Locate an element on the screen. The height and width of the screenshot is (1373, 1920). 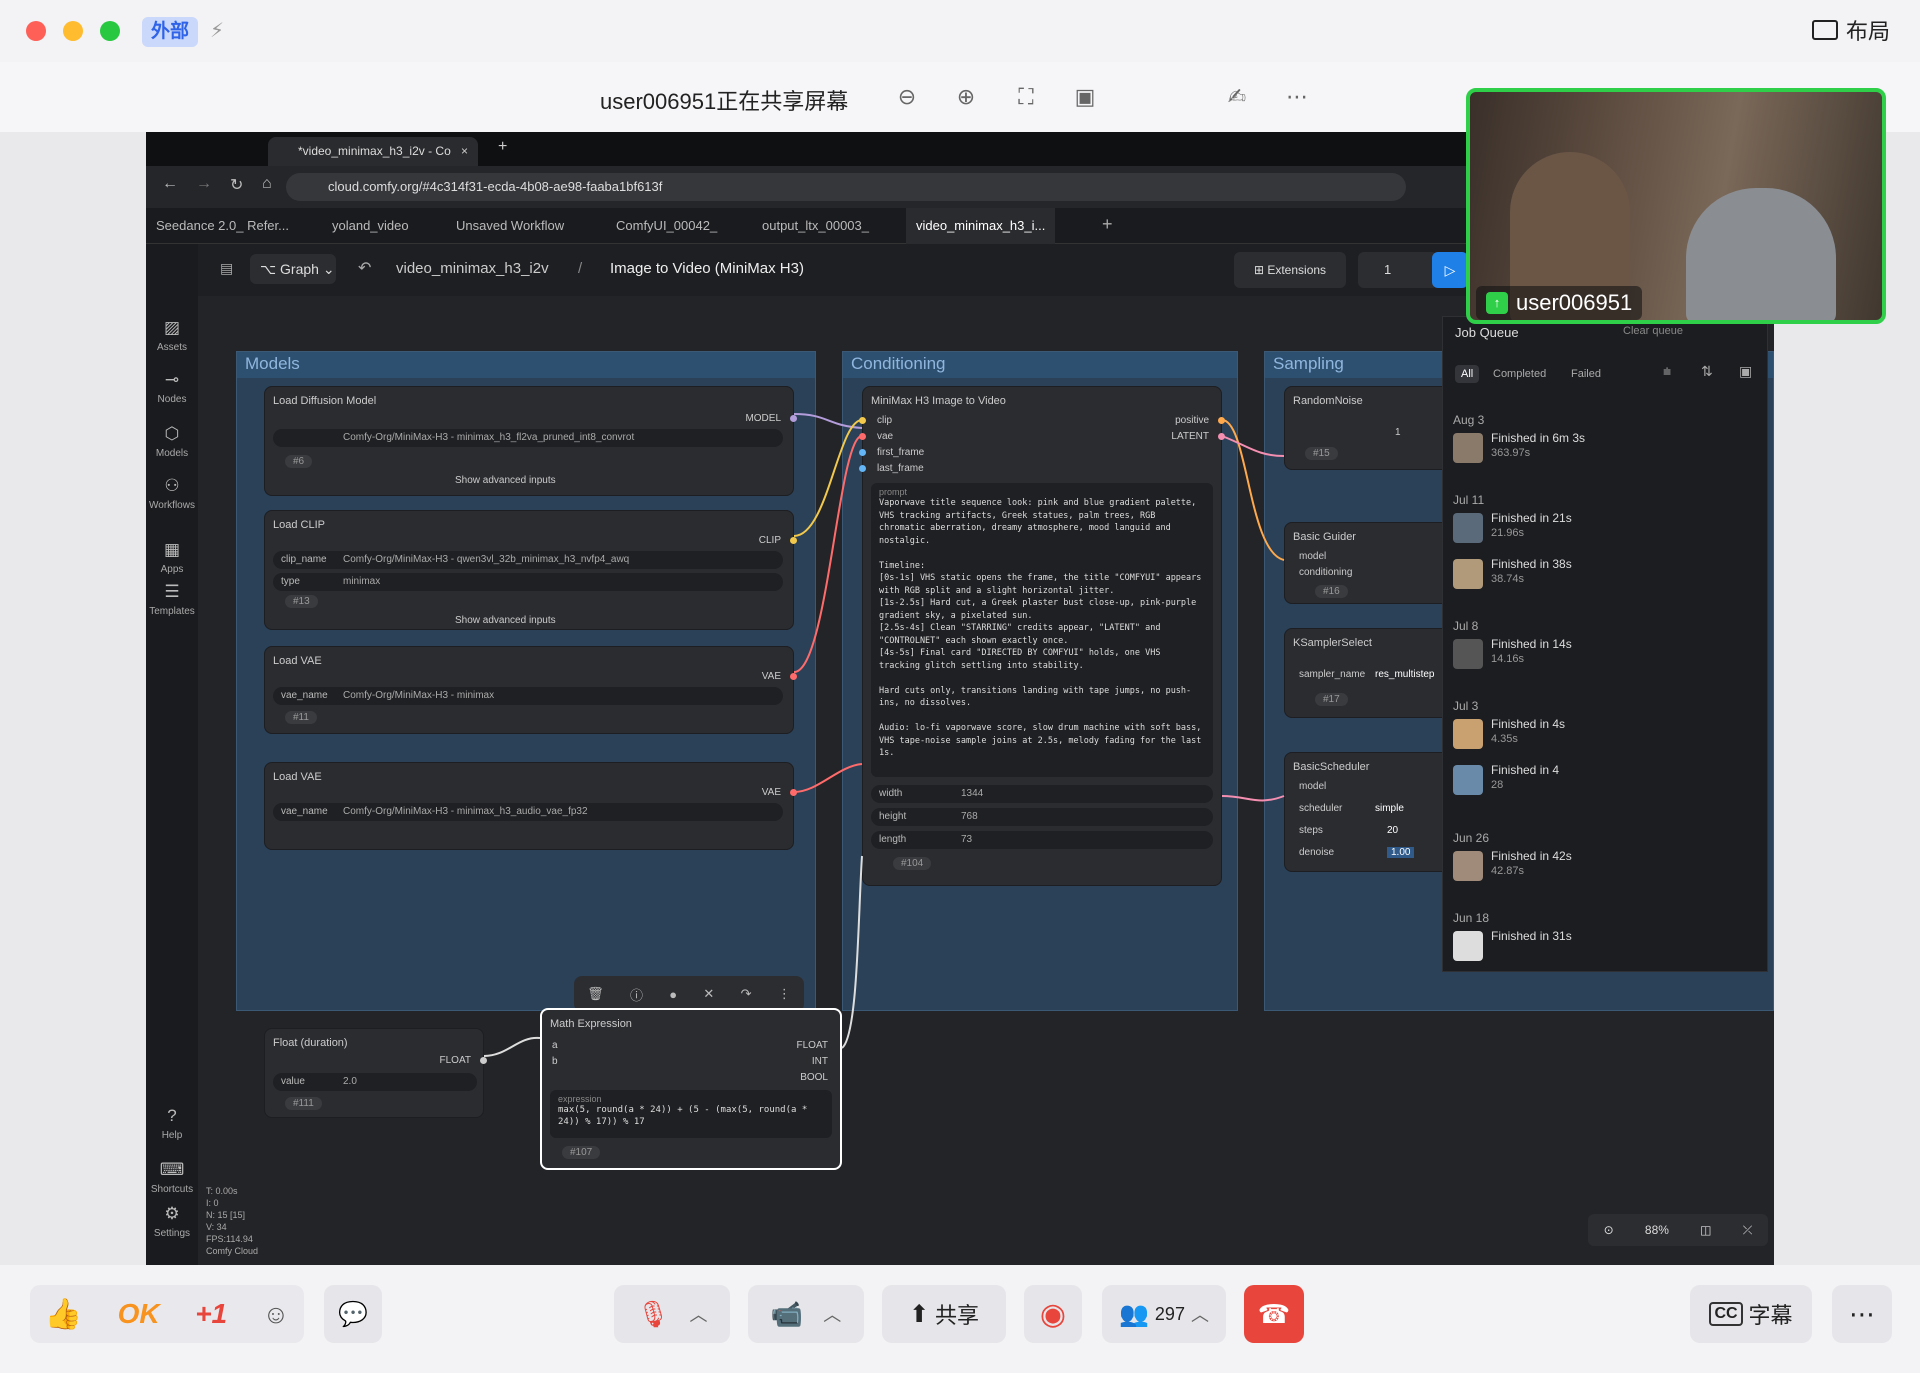
sidebar-label: Settings is located at coordinates (172, 1233).